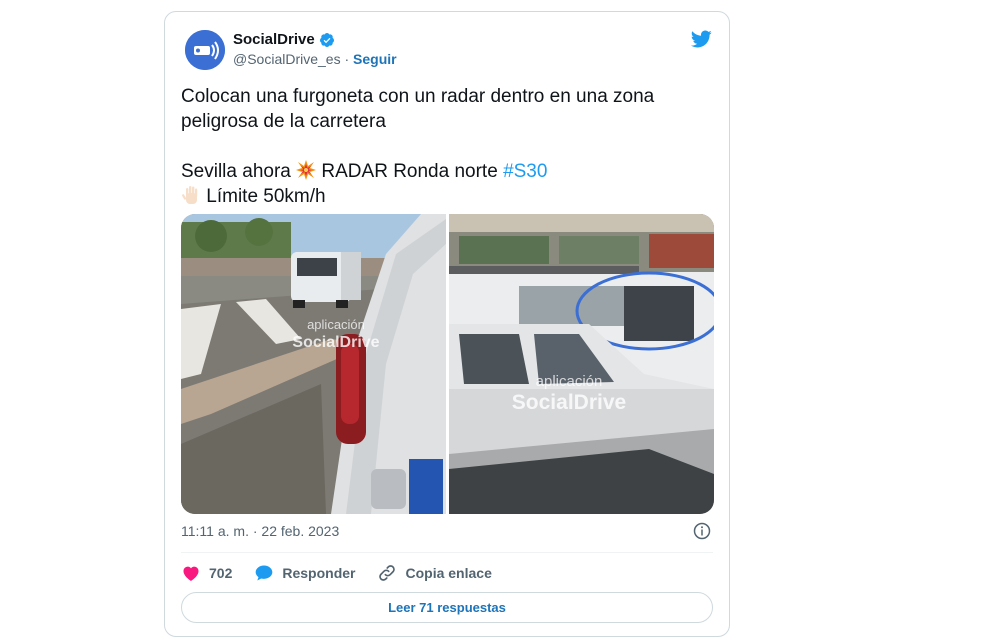 The width and height of the screenshot is (1000, 641). What do you see at coordinates (205, 50) in the screenshot?
I see `radar-avatar-icon` at bounding box center [205, 50].